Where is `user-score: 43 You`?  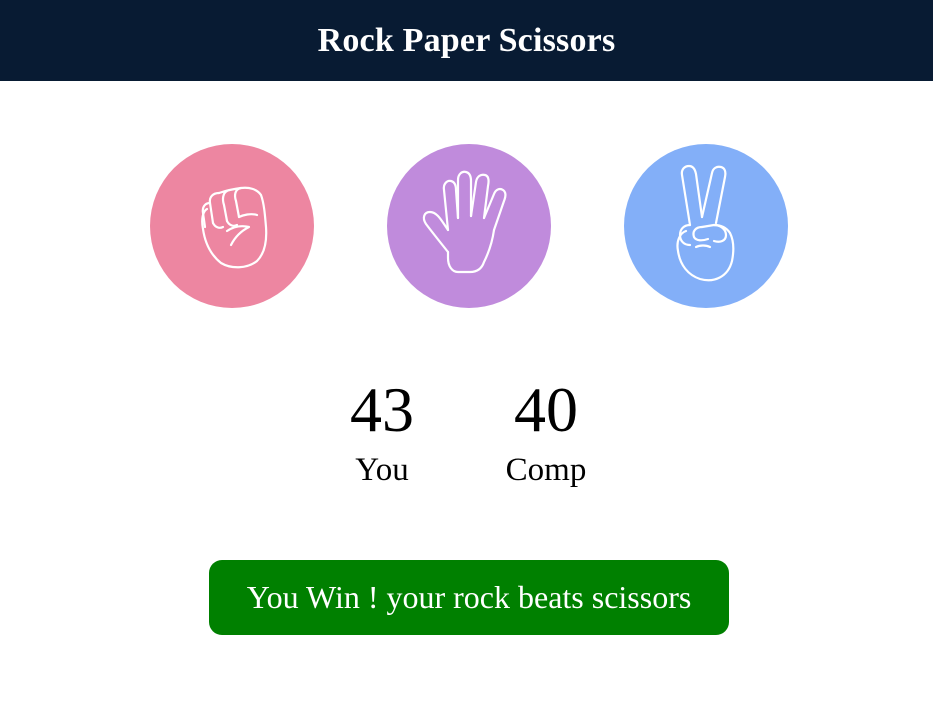 user-score: 43 You is located at coordinates (382, 431).